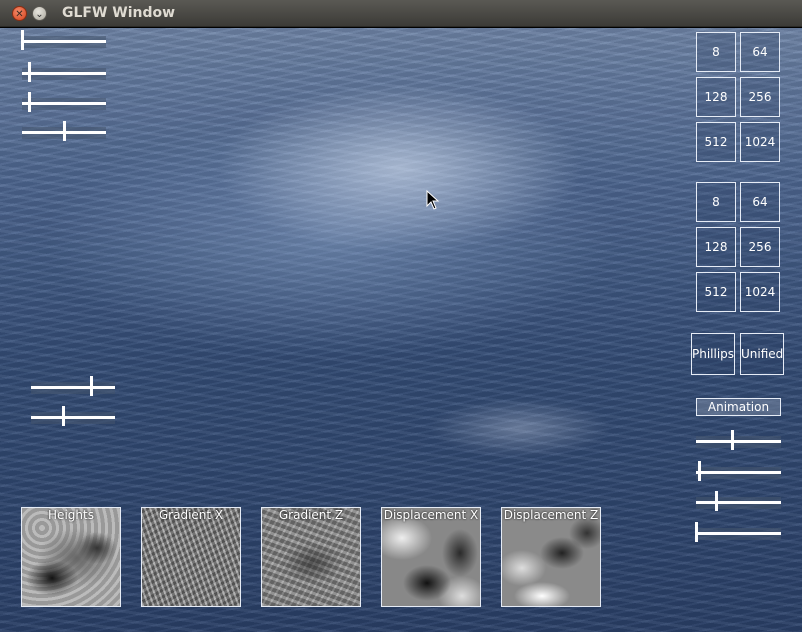 The width and height of the screenshot is (802, 632). What do you see at coordinates (713, 354) in the screenshot?
I see `phillips-spectrum-button: Phillips` at bounding box center [713, 354].